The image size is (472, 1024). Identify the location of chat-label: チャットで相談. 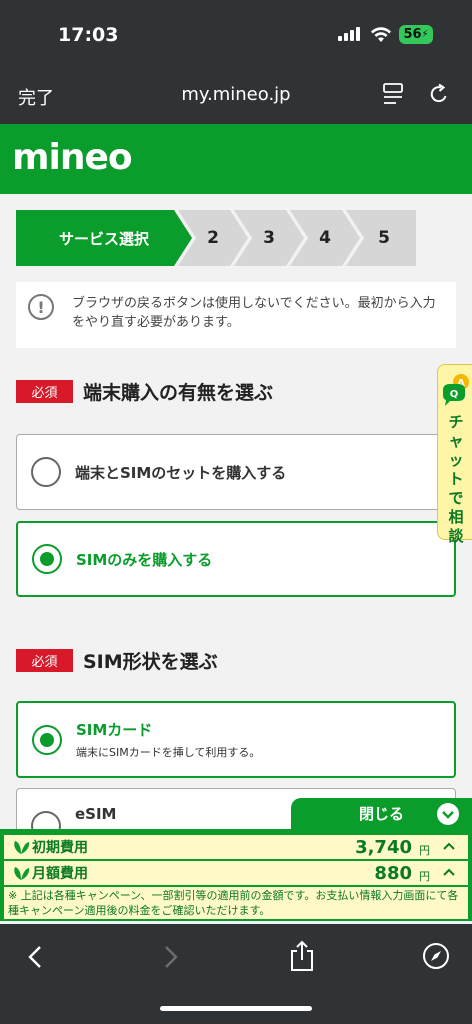
(456, 479).